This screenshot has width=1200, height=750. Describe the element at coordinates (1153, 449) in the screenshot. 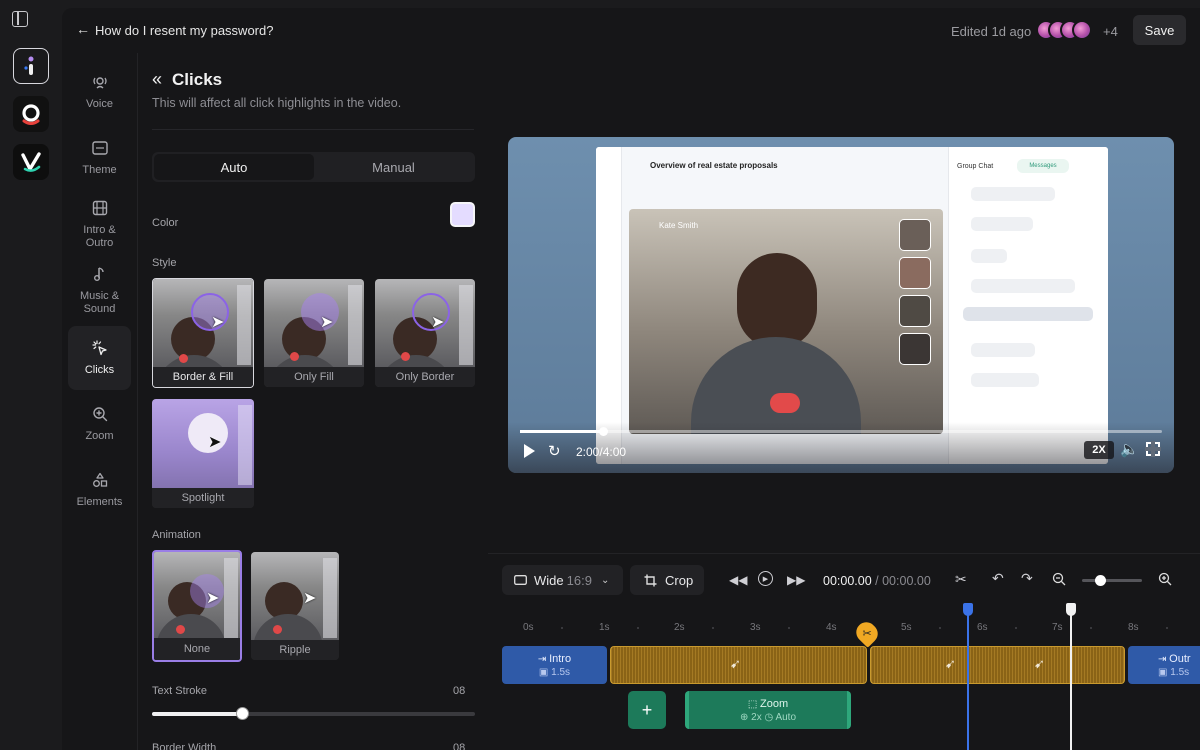

I see `fullscreen-icon` at that location.